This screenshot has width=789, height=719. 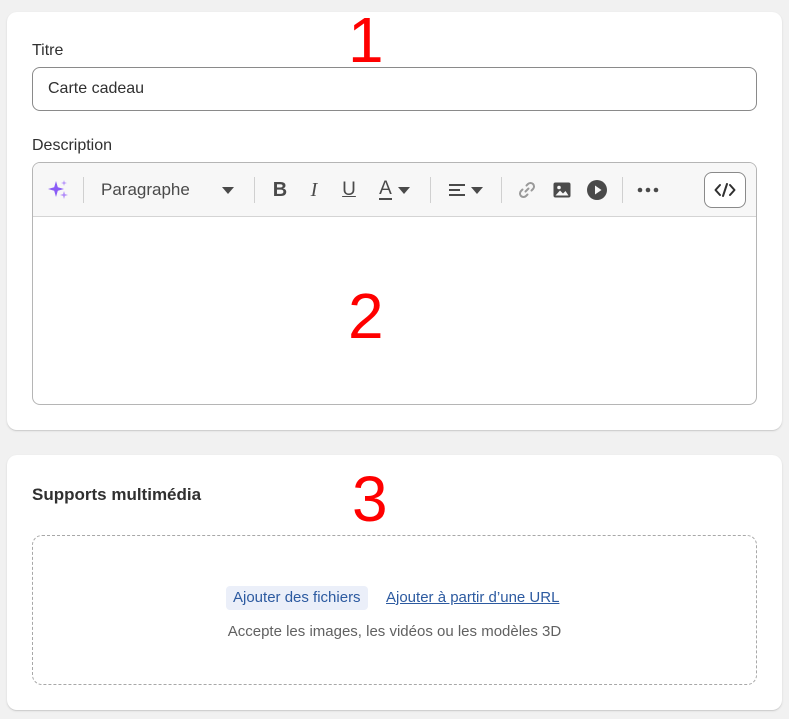 What do you see at coordinates (562, 190) in the screenshot?
I see `image-icon` at bounding box center [562, 190].